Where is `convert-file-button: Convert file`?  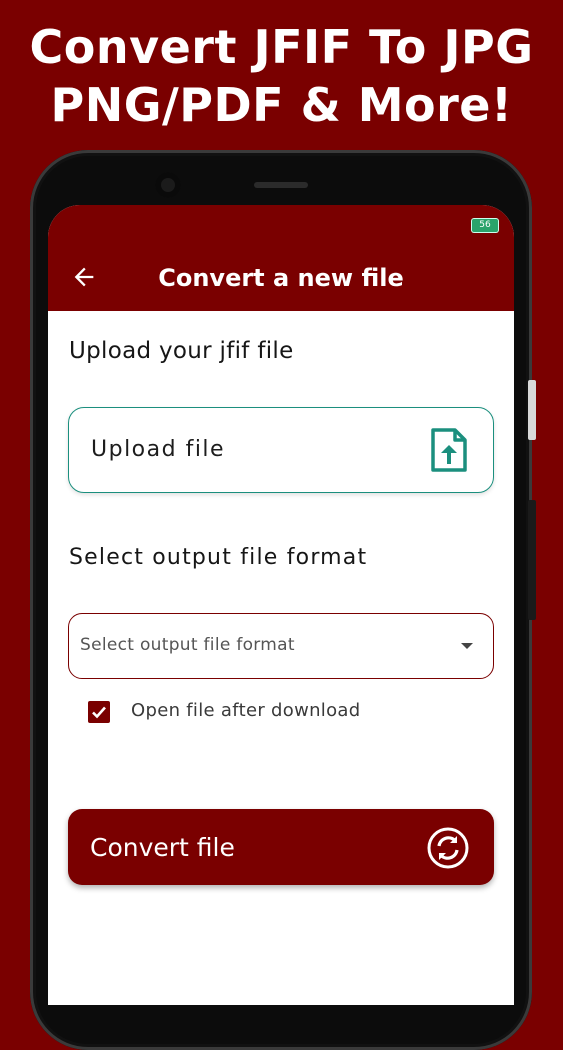 convert-file-button: Convert file is located at coordinates (281, 847).